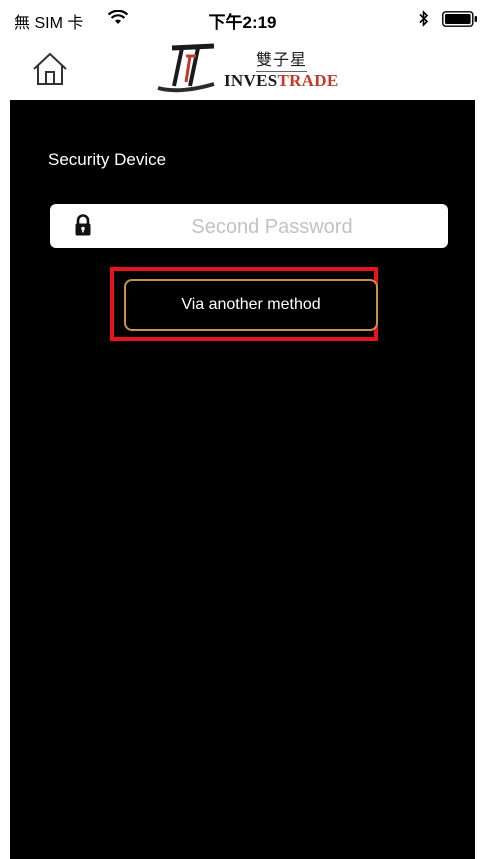 The image size is (485, 859). I want to click on status-time: 下午2:19, so click(242, 22).